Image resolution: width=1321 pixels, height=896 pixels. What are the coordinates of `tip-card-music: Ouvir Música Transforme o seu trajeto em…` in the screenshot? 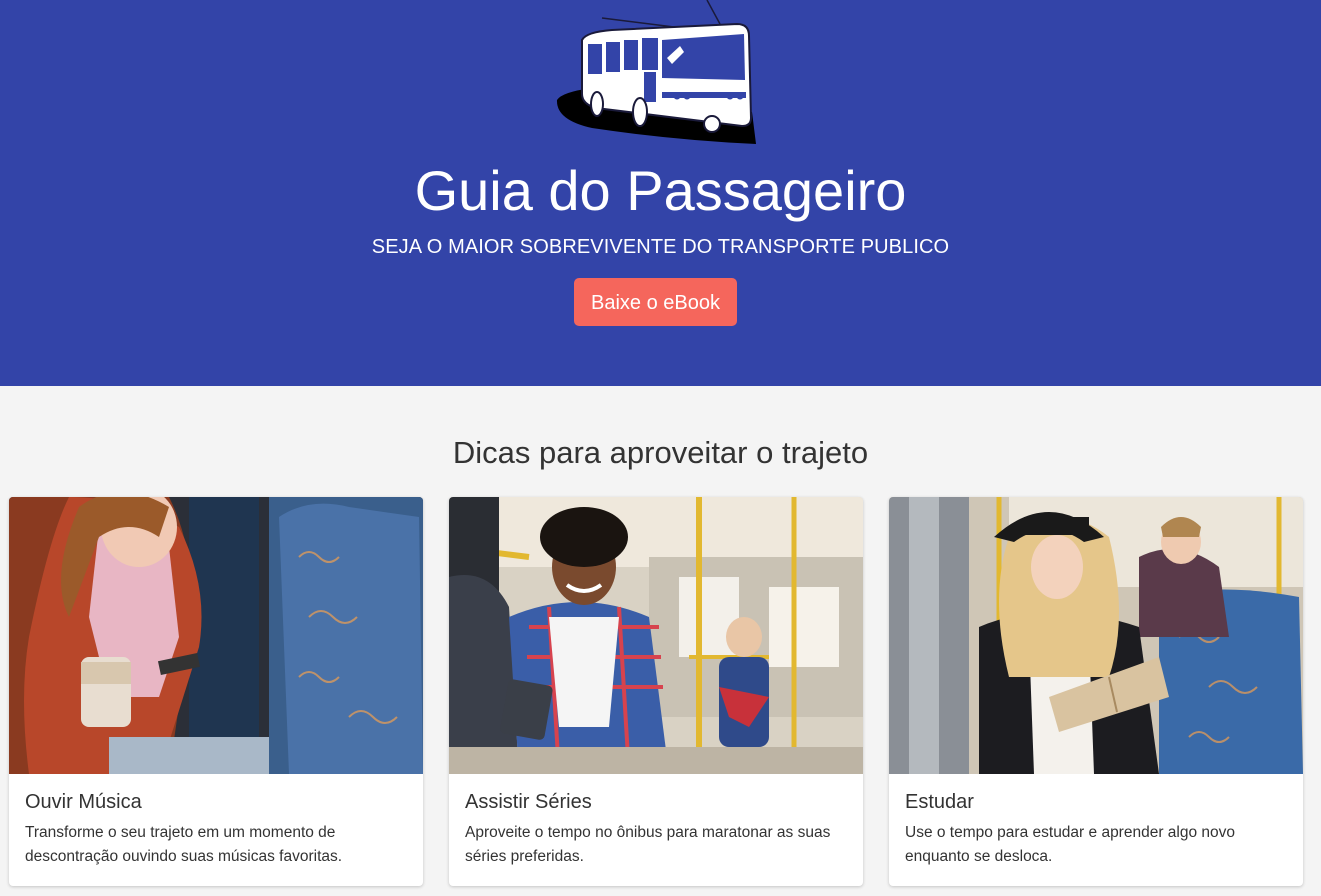 It's located at (216, 691).